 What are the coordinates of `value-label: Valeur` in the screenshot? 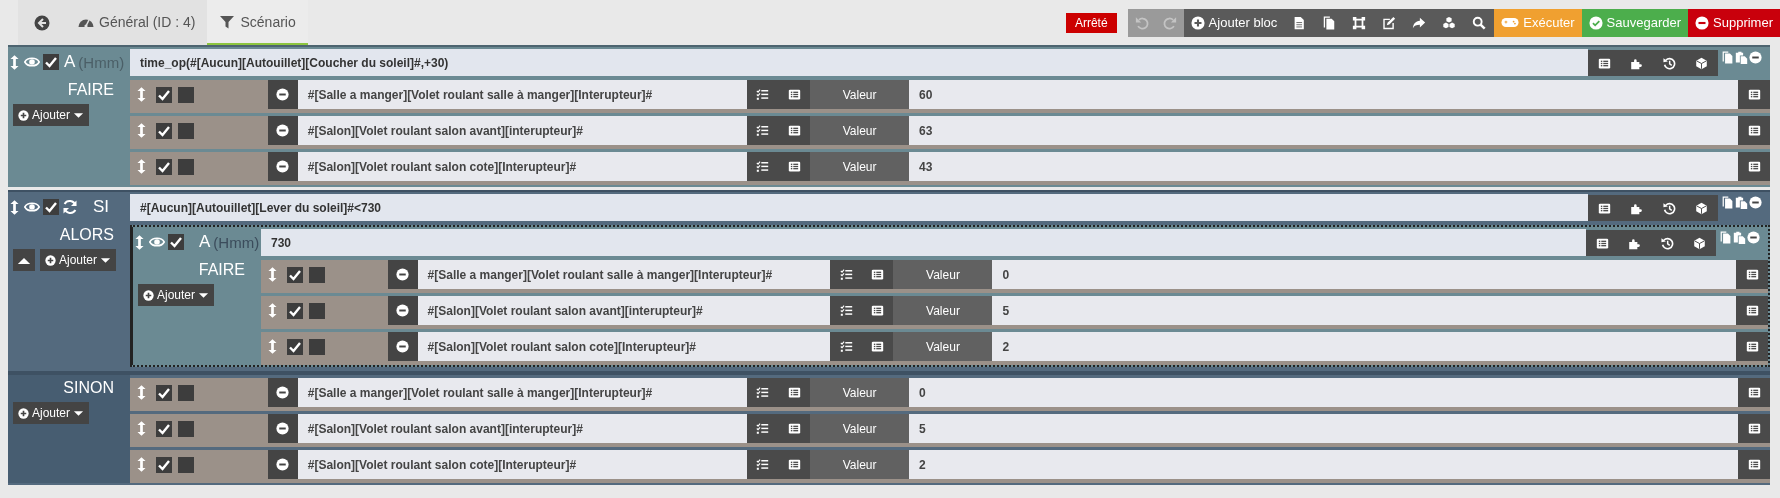 It's located at (943, 274).